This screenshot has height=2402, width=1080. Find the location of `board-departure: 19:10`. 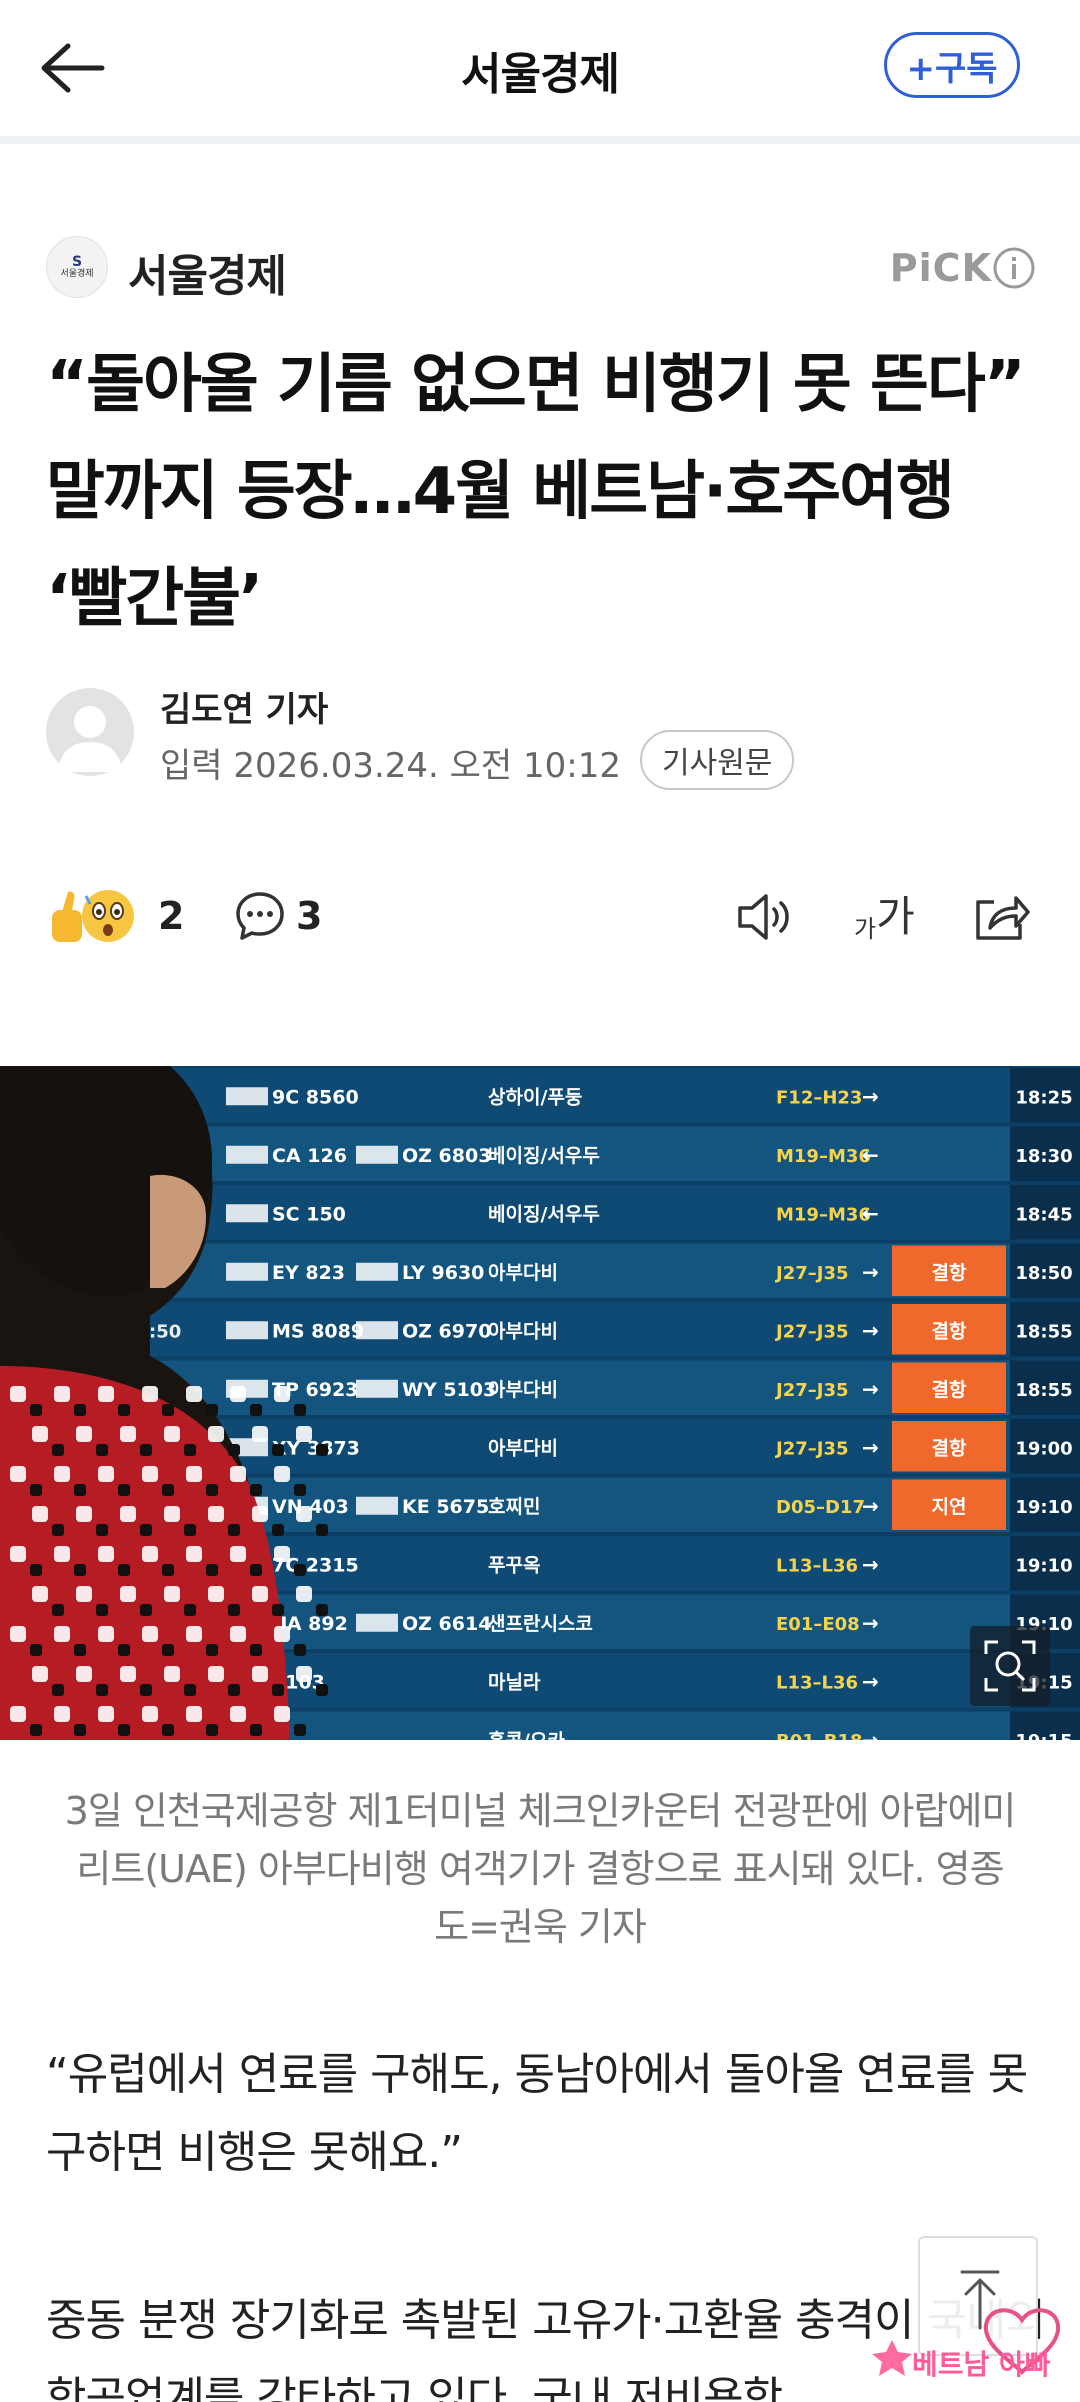

board-departure: 19:10 is located at coordinates (1043, 1565).